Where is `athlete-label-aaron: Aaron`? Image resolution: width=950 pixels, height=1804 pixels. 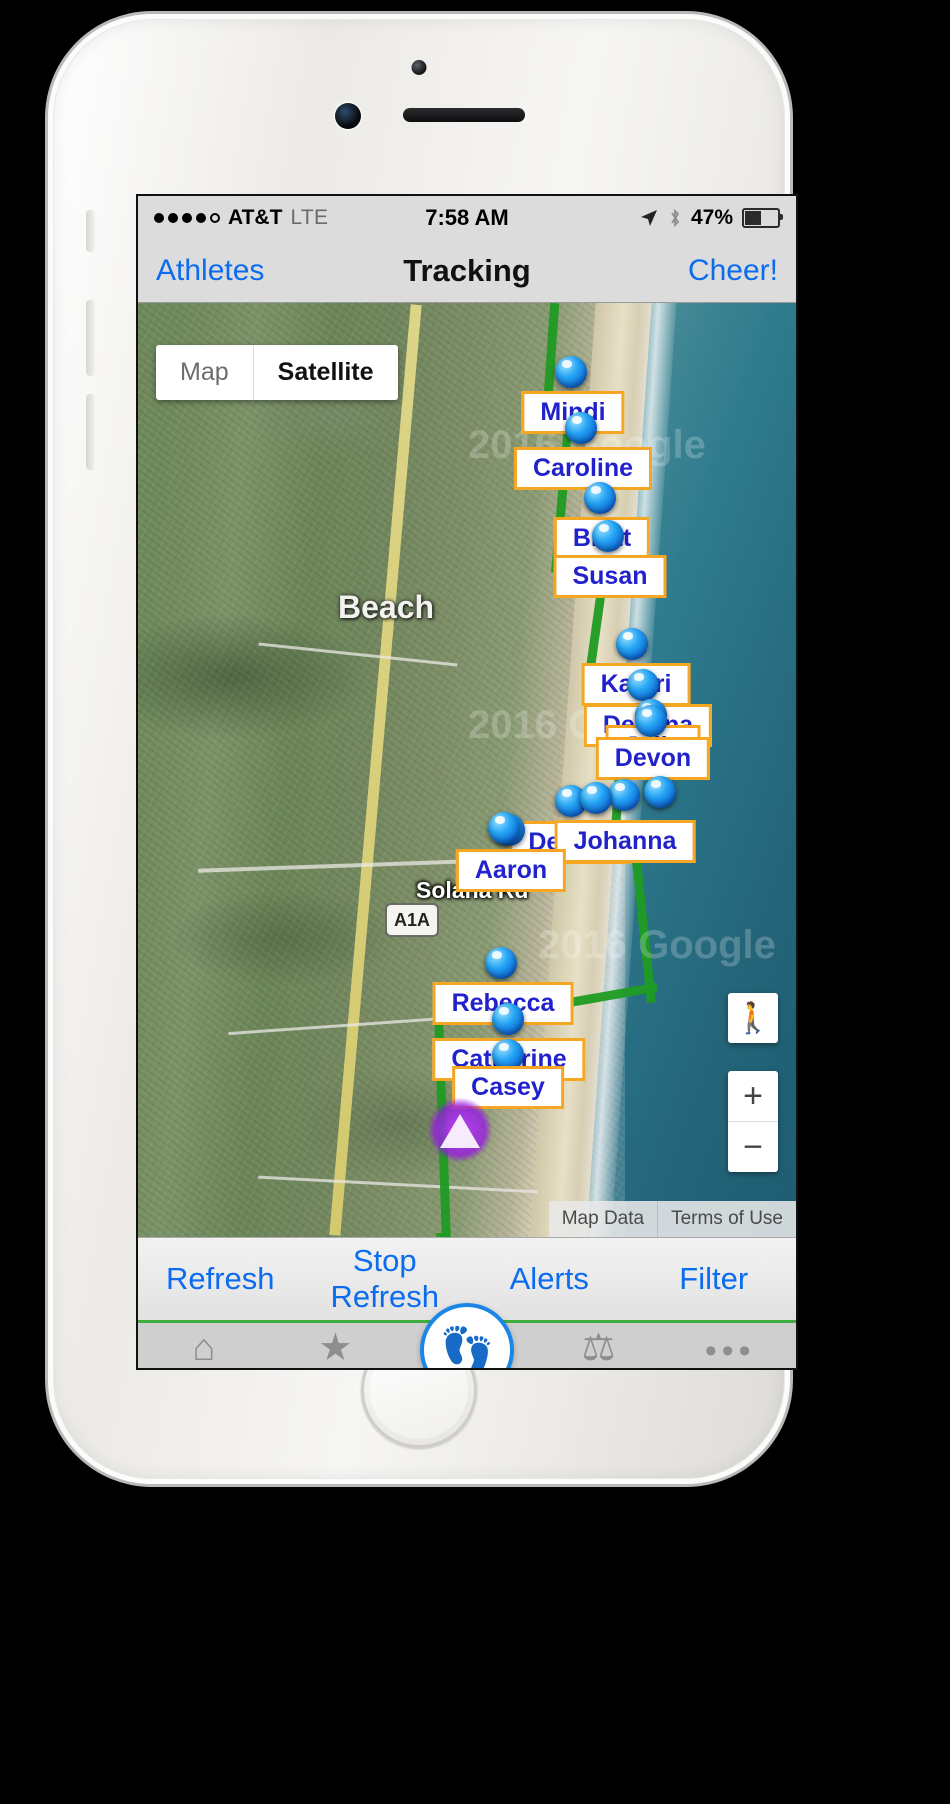
athlete-label-aaron: Aaron is located at coordinates (511, 870).